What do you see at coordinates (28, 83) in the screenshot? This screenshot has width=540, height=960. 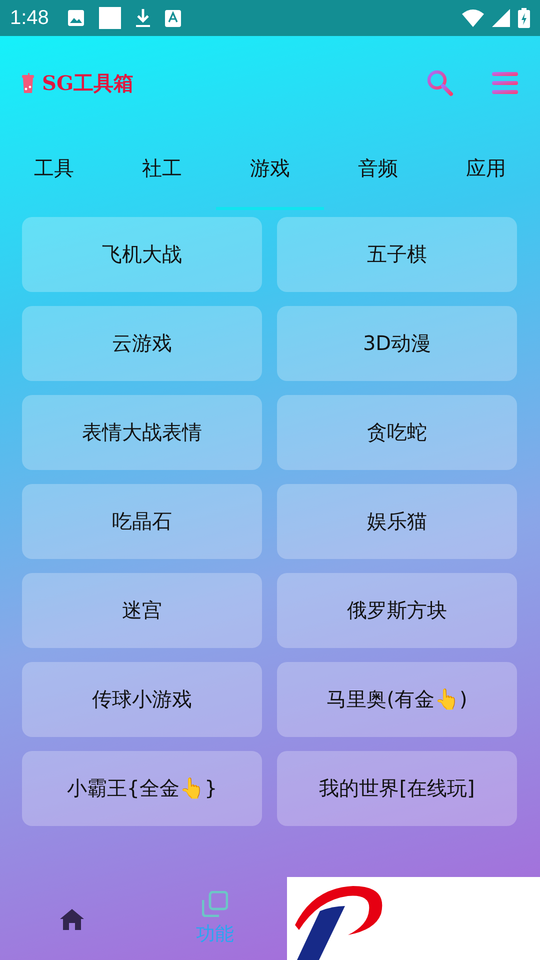 I see `cup-icon` at bounding box center [28, 83].